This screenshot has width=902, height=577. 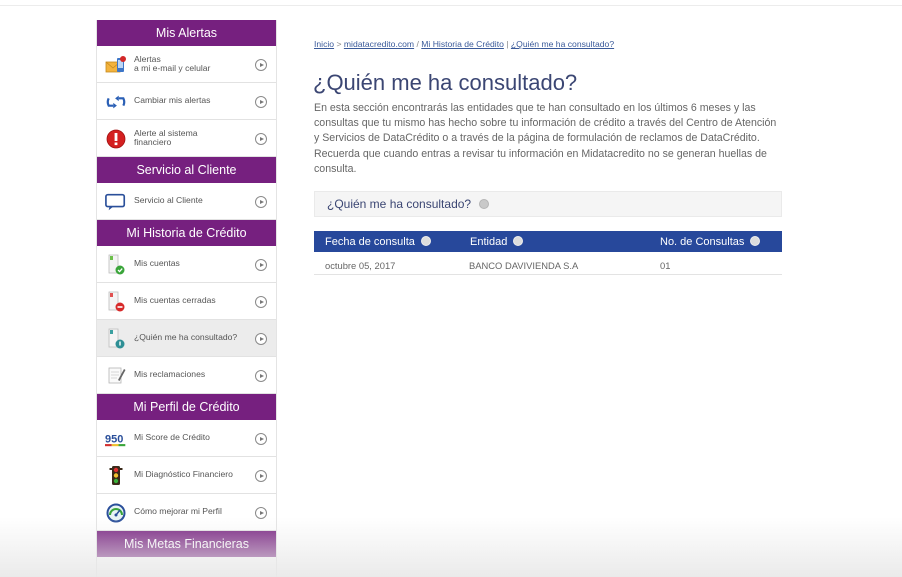 What do you see at coordinates (116, 376) in the screenshot?
I see `notepad-icon` at bounding box center [116, 376].